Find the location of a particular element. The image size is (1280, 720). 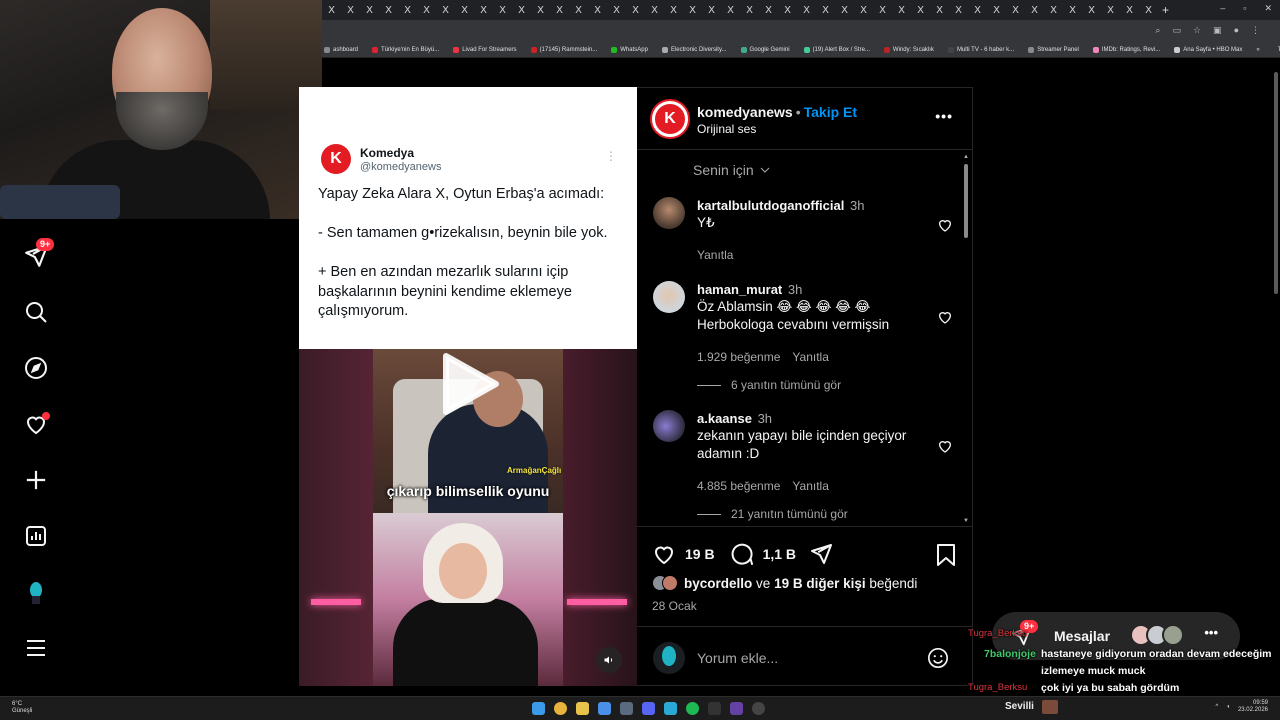

bookmark-item: Google Gemini is located at coordinates (765, 49).